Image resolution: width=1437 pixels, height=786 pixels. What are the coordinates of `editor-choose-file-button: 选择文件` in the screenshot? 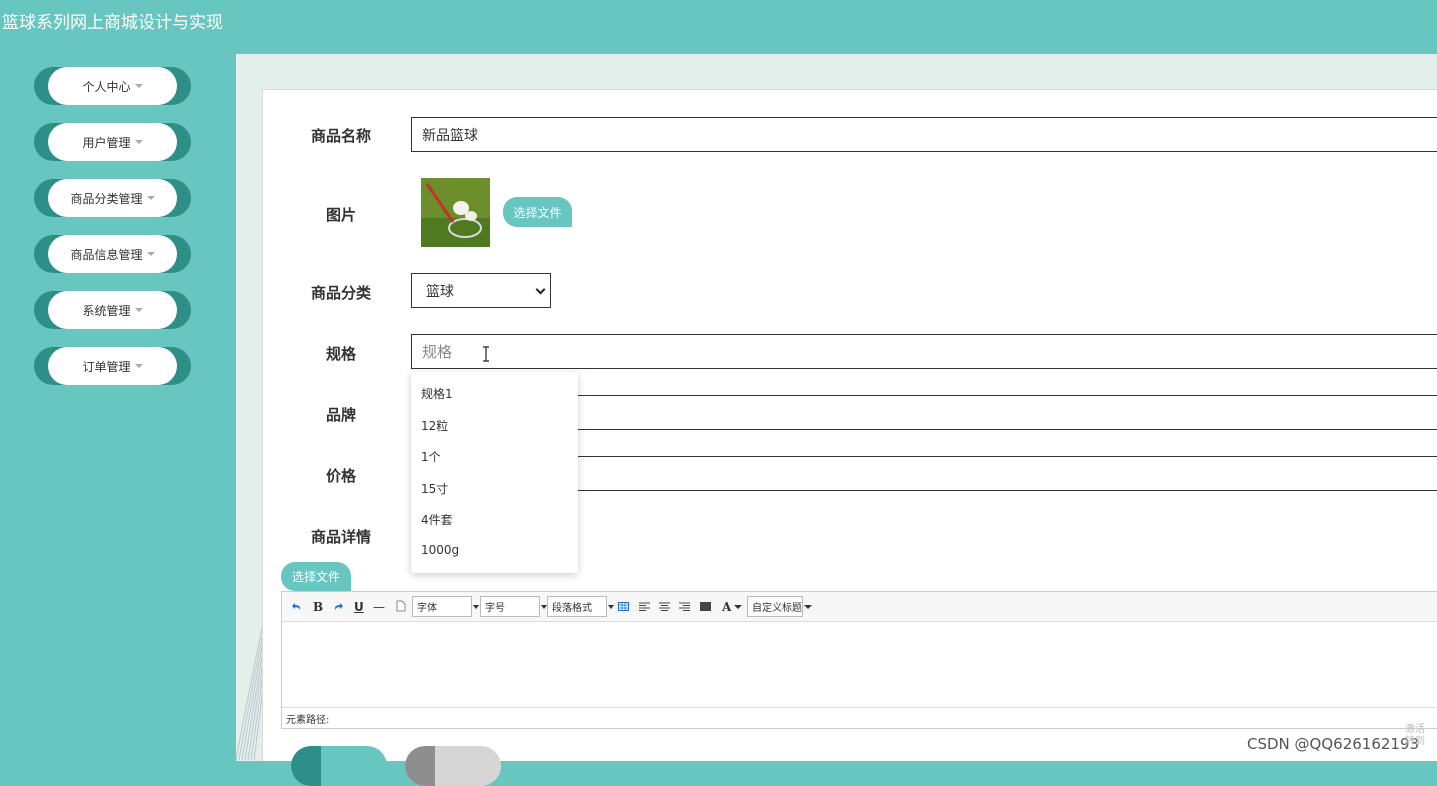 It's located at (316, 576).